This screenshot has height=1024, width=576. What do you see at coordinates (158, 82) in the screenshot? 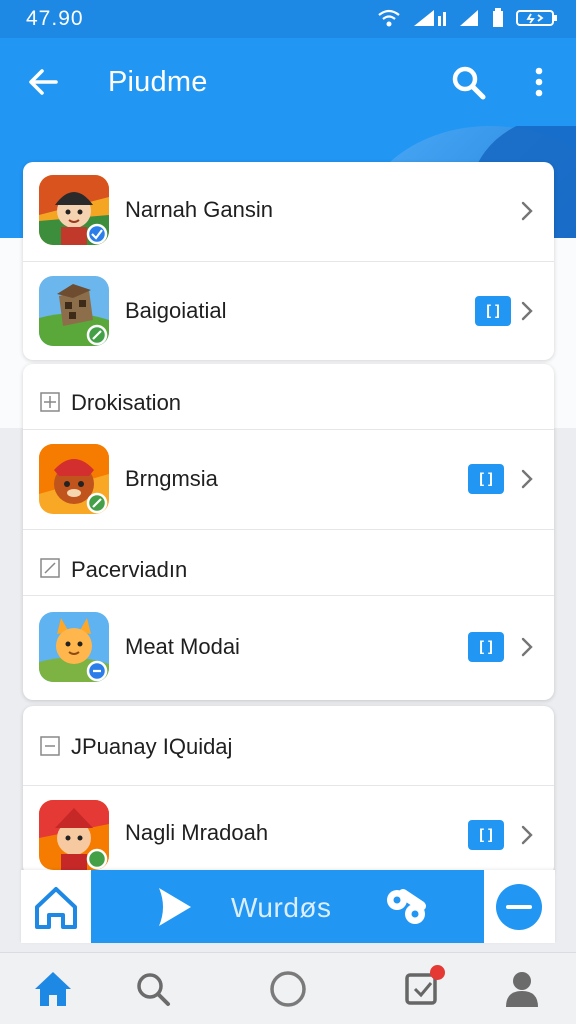
I see `page-title: Piudme` at bounding box center [158, 82].